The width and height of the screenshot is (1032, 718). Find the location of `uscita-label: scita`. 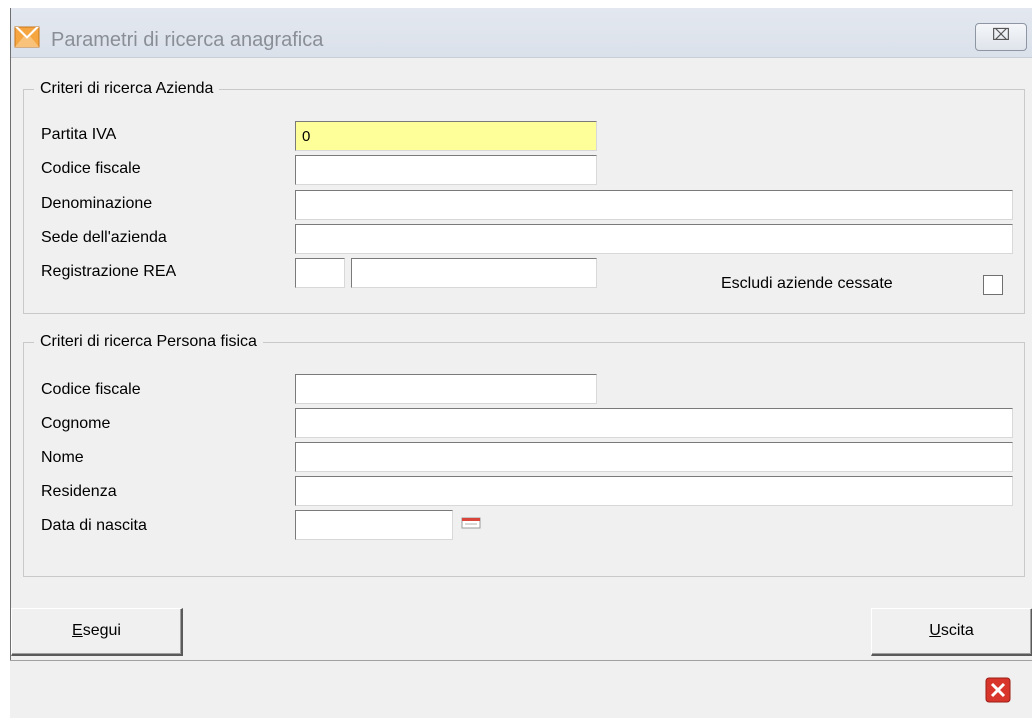

uscita-label: scita is located at coordinates (957, 630).